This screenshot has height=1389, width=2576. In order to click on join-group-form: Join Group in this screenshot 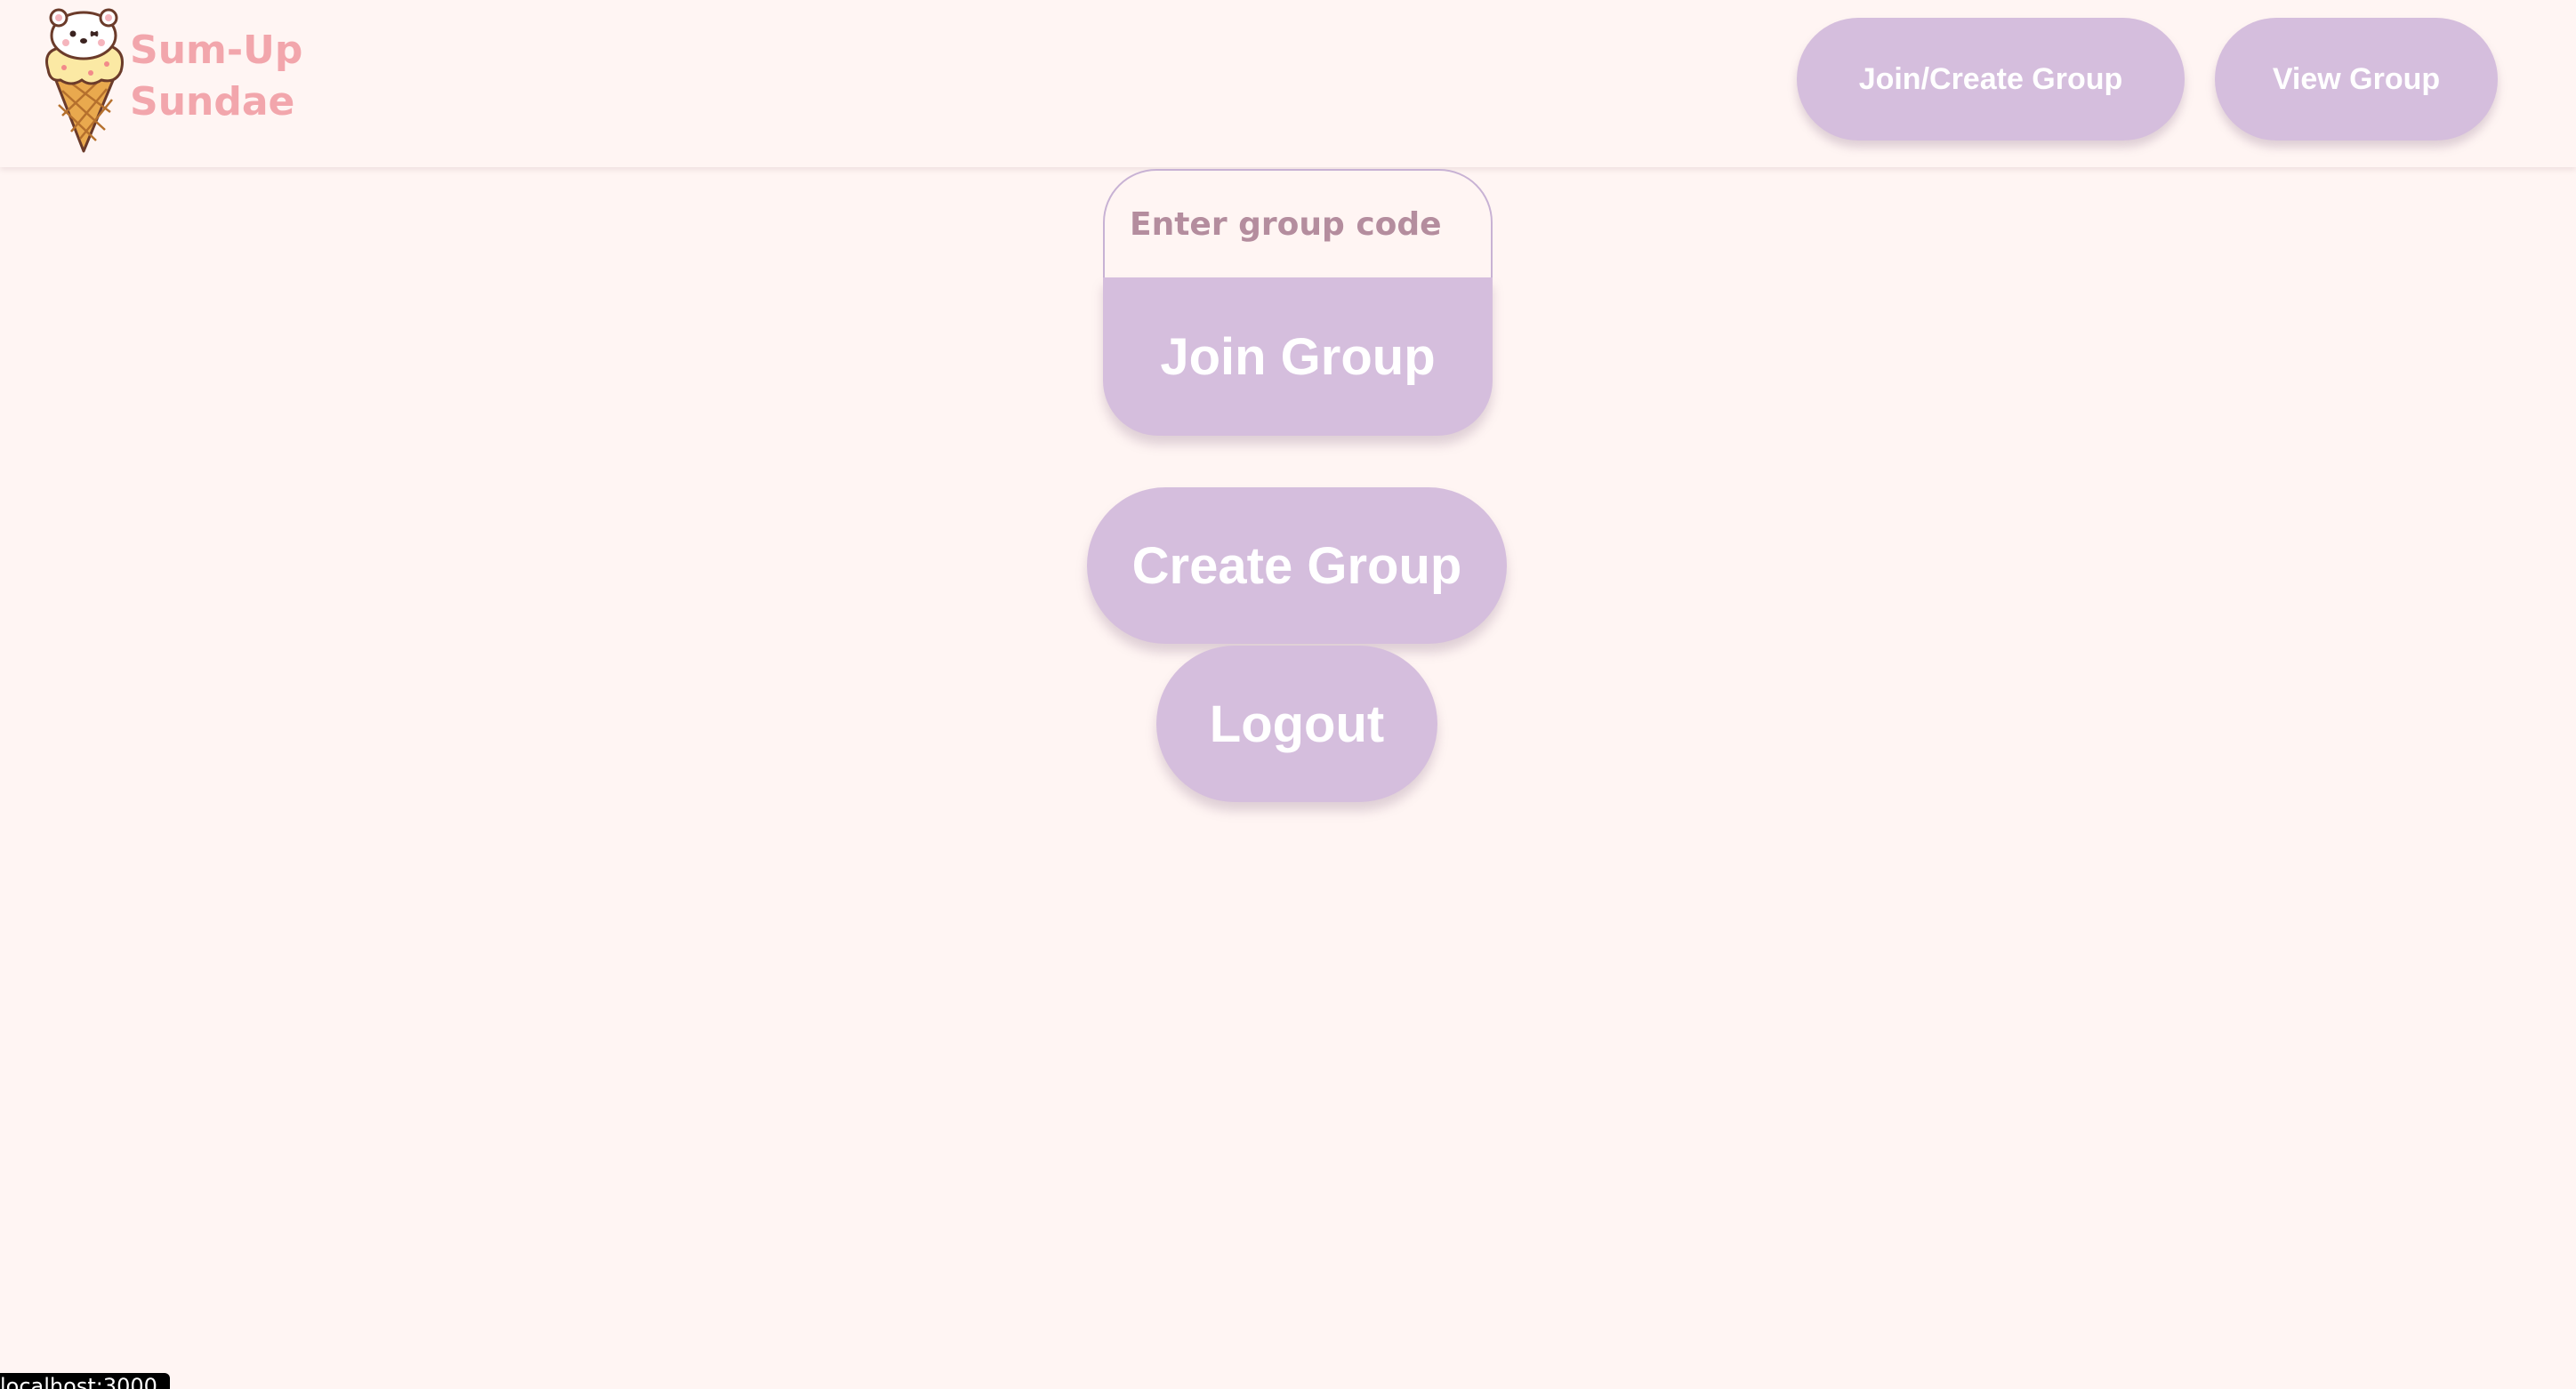, I will do `click(1298, 302)`.